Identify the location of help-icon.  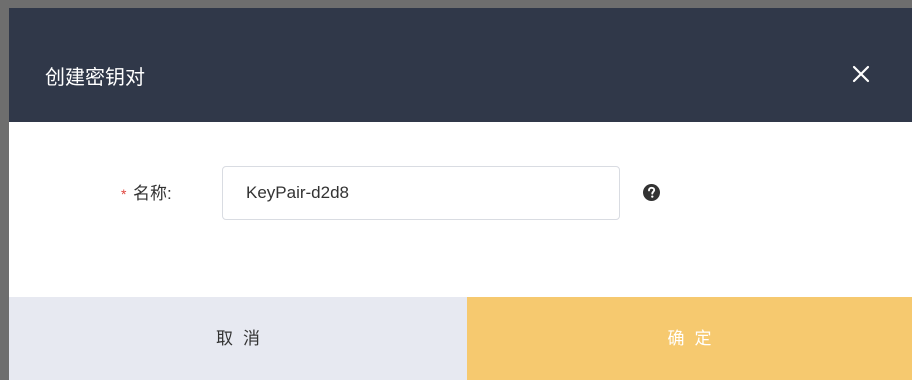
(651, 192).